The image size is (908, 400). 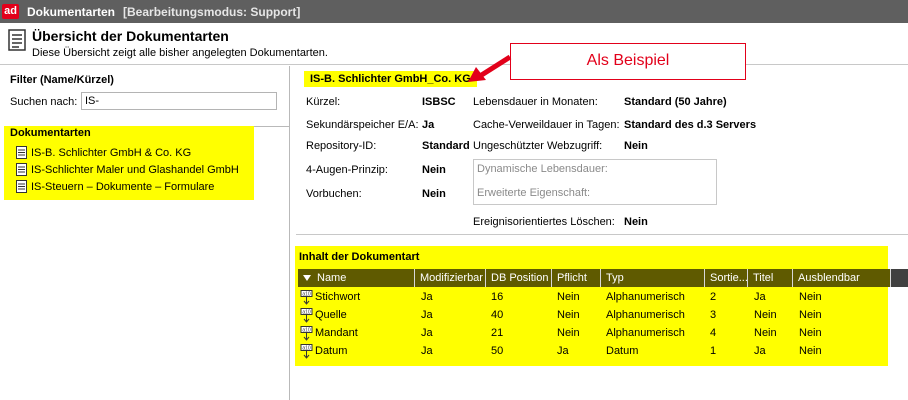 What do you see at coordinates (636, 146) in the screenshot?
I see `webzugriff-value: Nein` at bounding box center [636, 146].